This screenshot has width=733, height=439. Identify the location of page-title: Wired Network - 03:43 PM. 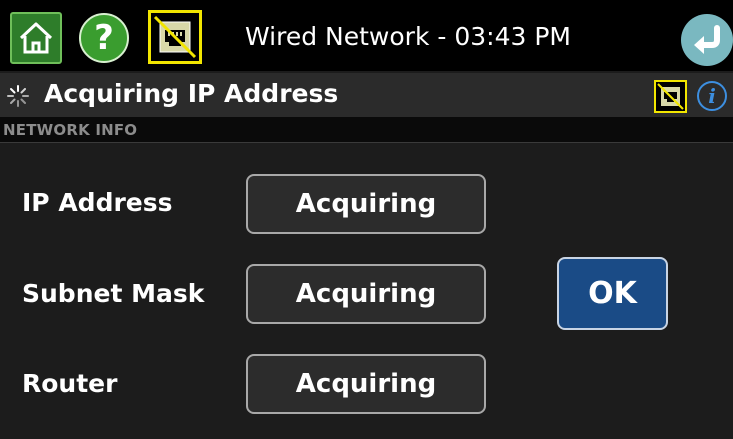
(408, 36).